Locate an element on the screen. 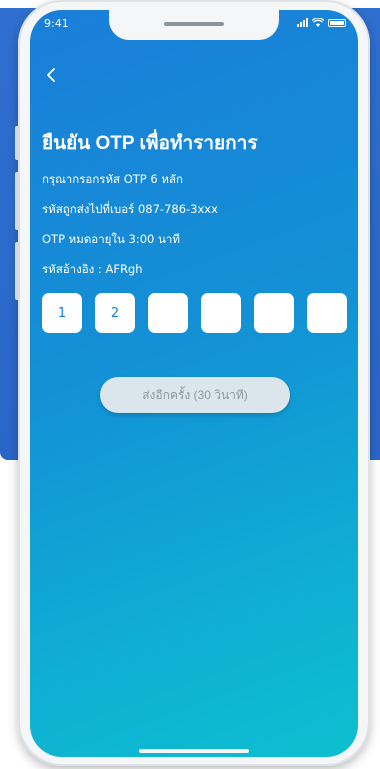 The width and height of the screenshot is (380, 769). otp-reference: รหัสอ้างอิง : AFRgh is located at coordinates (92, 269).